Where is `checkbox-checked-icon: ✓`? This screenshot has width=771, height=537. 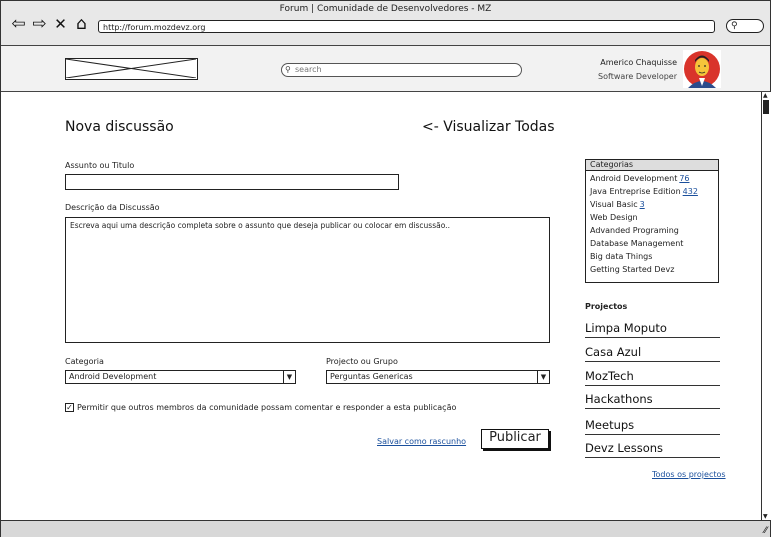
checkbox-checked-icon: ✓ is located at coordinates (69, 407).